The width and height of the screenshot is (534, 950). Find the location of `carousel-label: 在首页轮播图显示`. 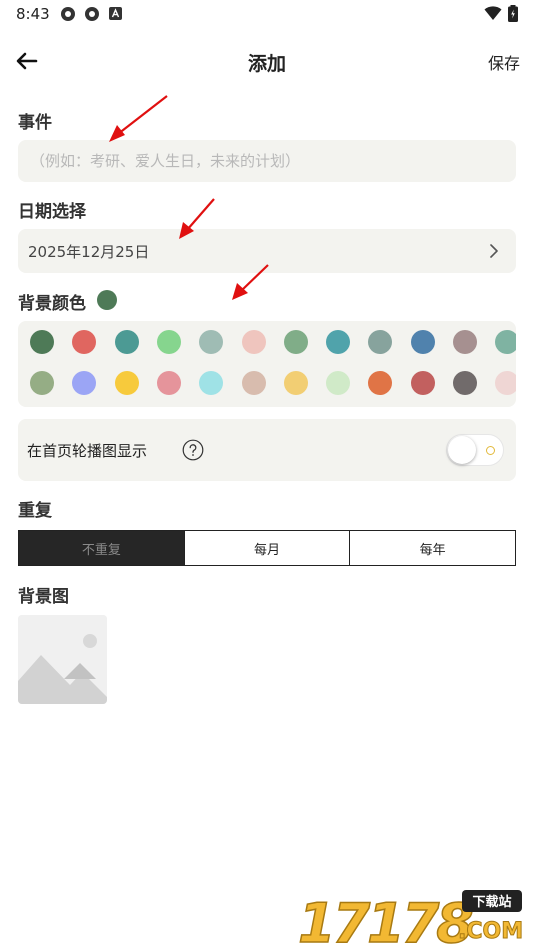

carousel-label: 在首页轮播图显示 is located at coordinates (87, 451).